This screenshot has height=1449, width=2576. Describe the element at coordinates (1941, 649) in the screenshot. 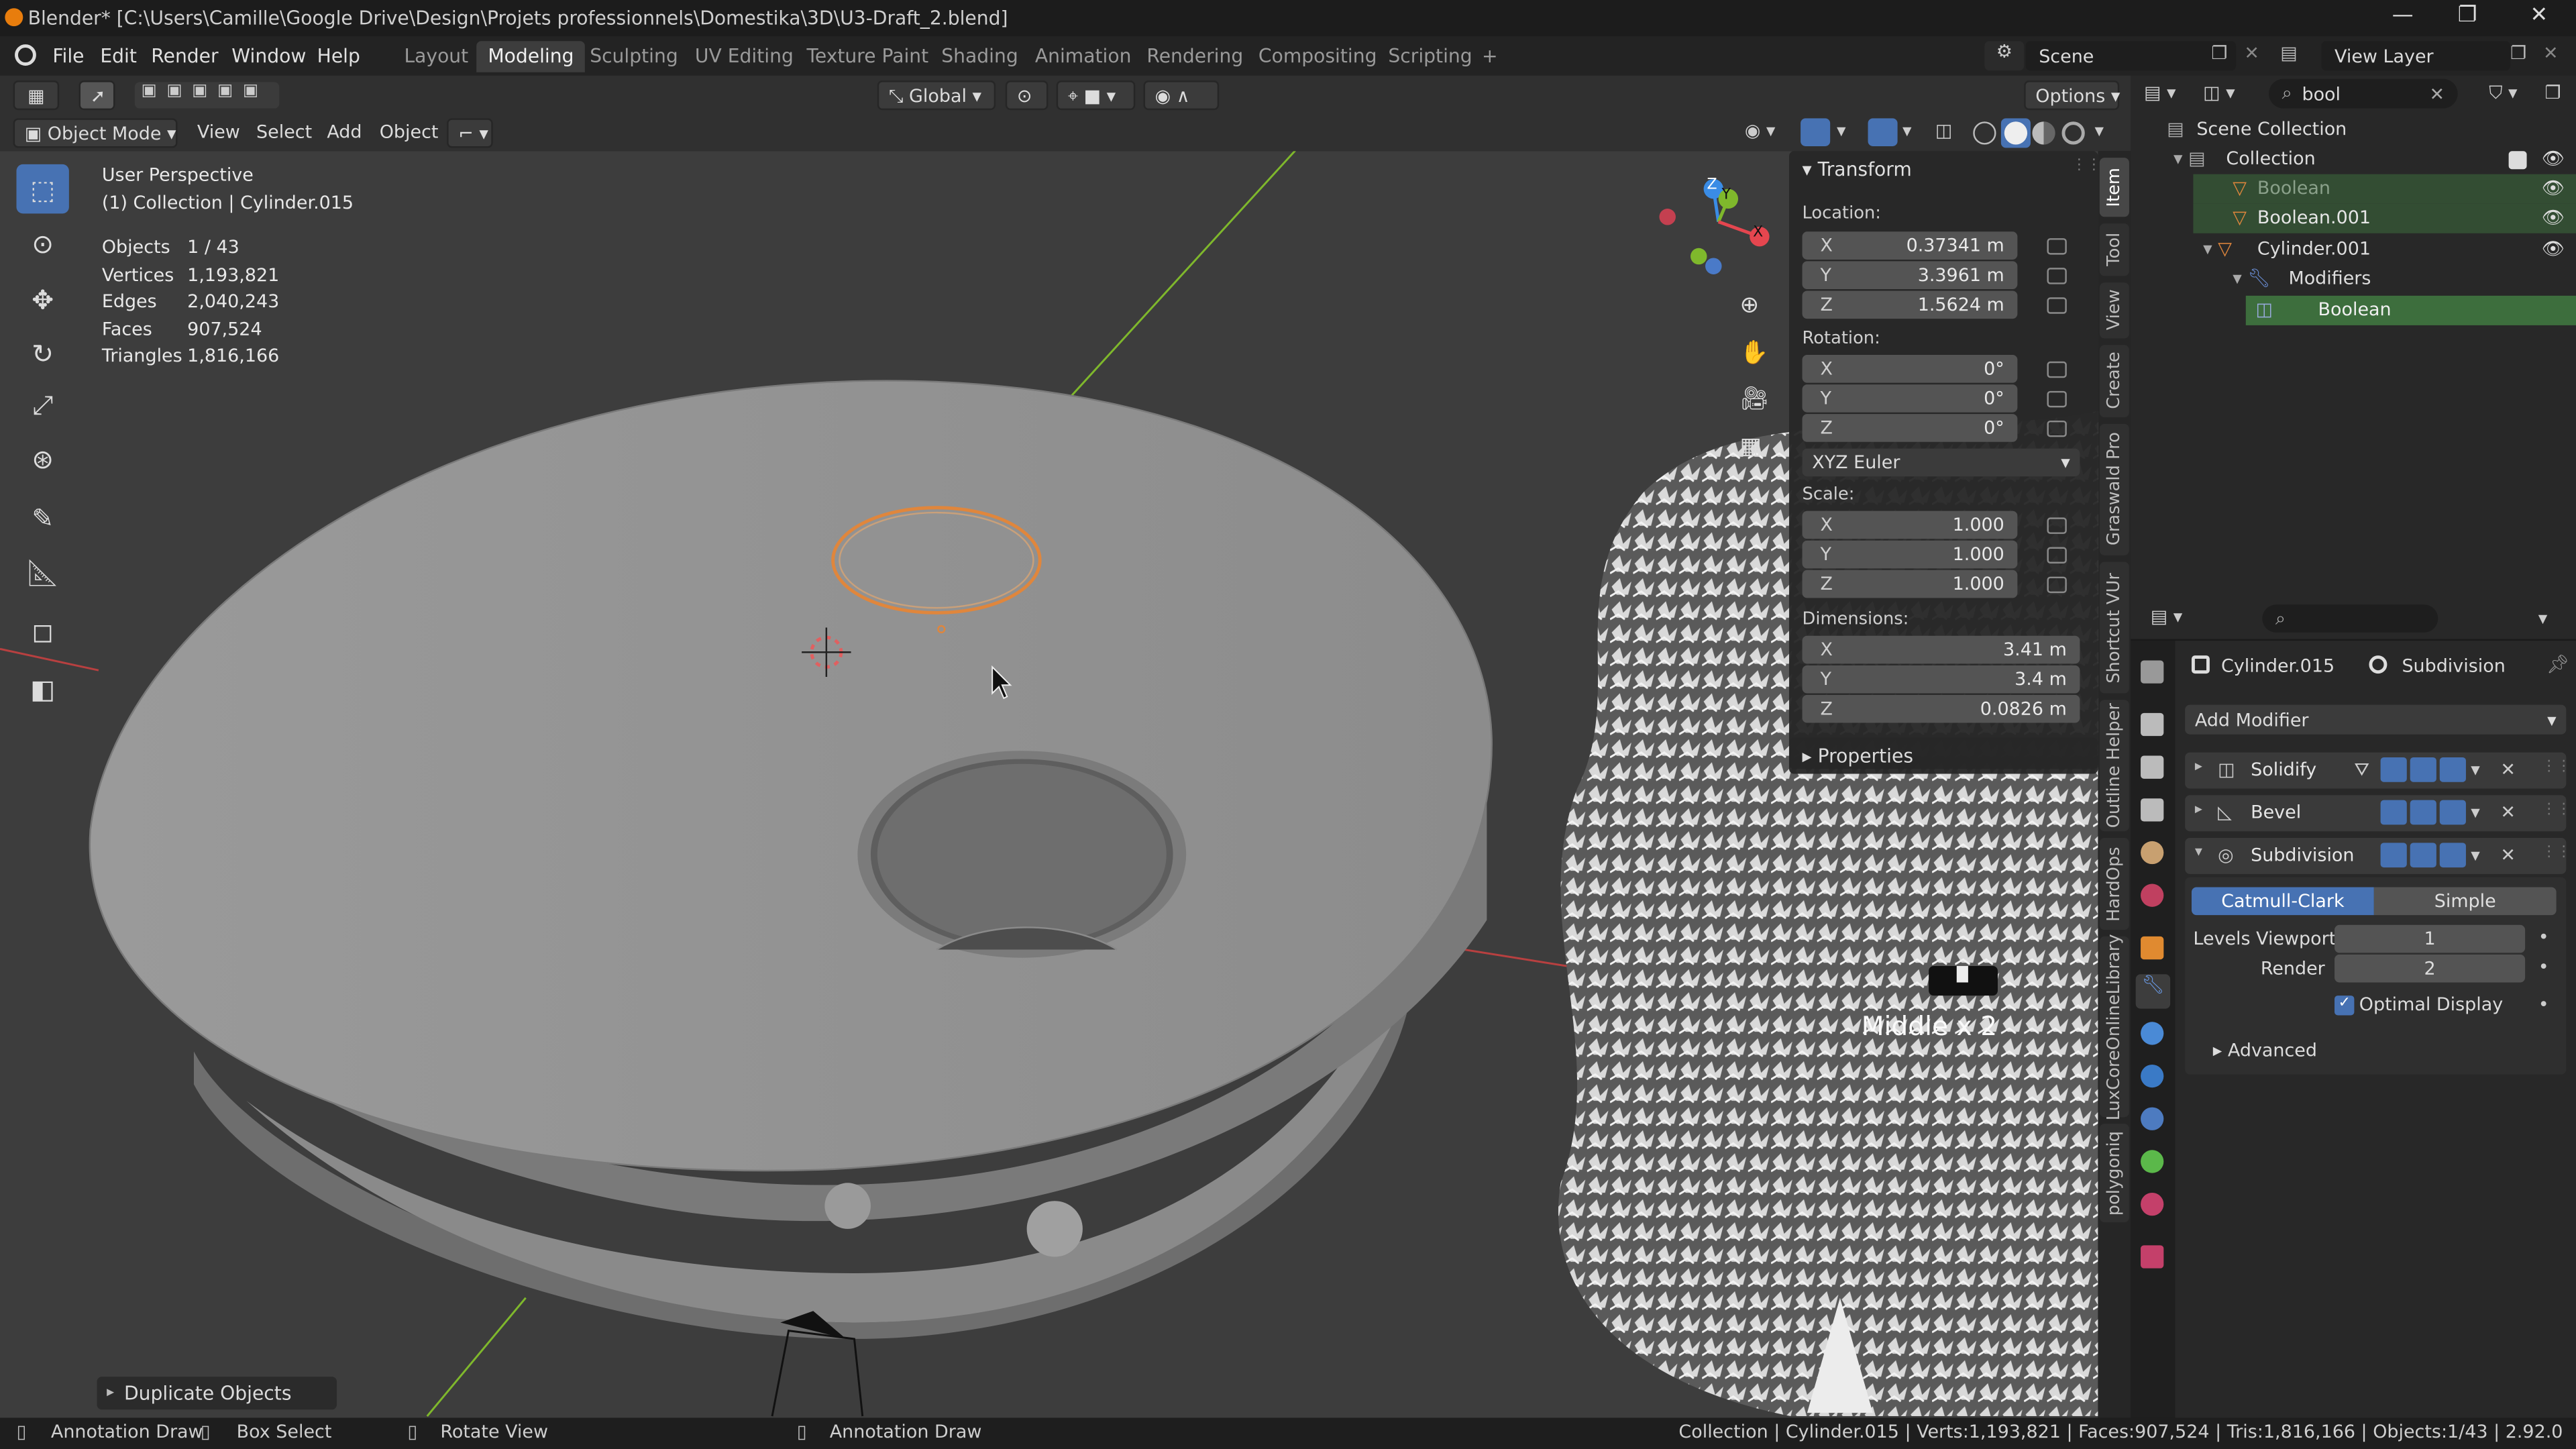

I see `dimension-x-field: X 3.41 m` at that location.